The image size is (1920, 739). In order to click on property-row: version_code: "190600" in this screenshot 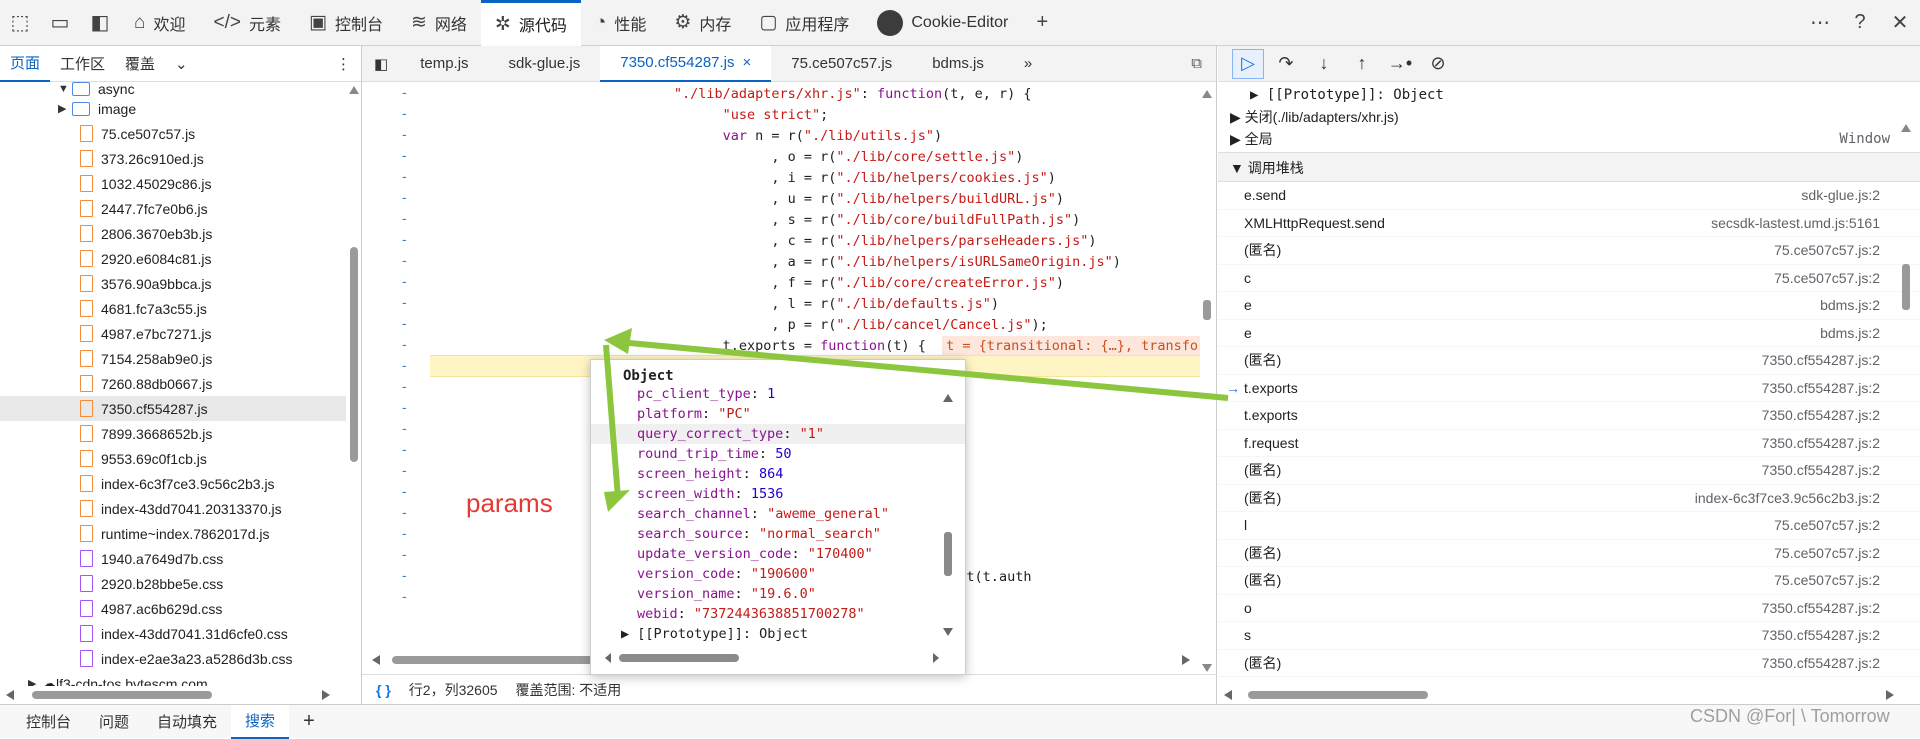, I will do `click(778, 574)`.